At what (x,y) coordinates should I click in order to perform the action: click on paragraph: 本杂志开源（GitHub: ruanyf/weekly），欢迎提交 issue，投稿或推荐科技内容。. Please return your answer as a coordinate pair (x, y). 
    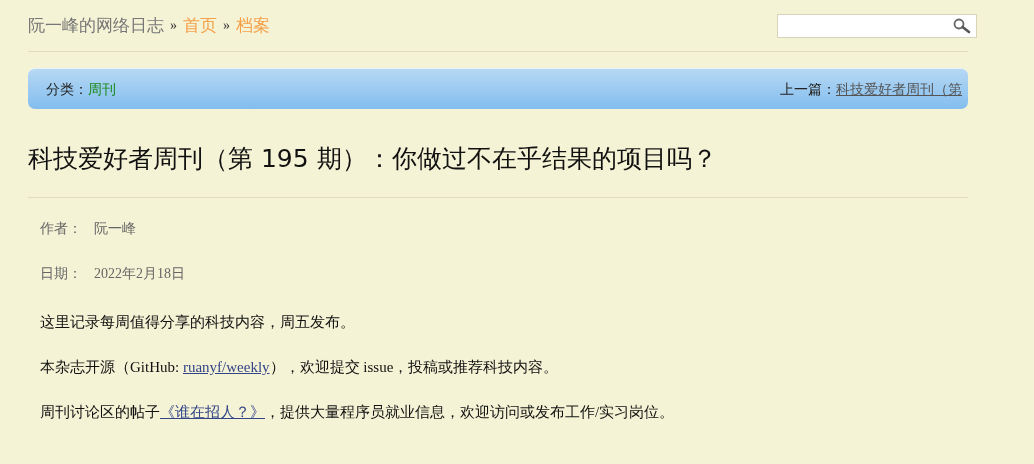
    Looking at the image, I should click on (300, 367).